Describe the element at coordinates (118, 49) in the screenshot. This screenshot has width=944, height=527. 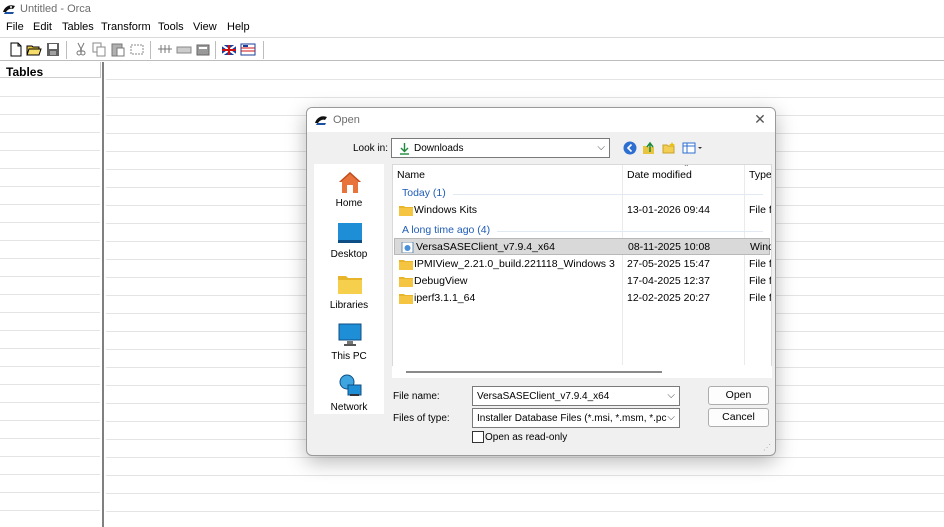
I see `paste-icon` at that location.